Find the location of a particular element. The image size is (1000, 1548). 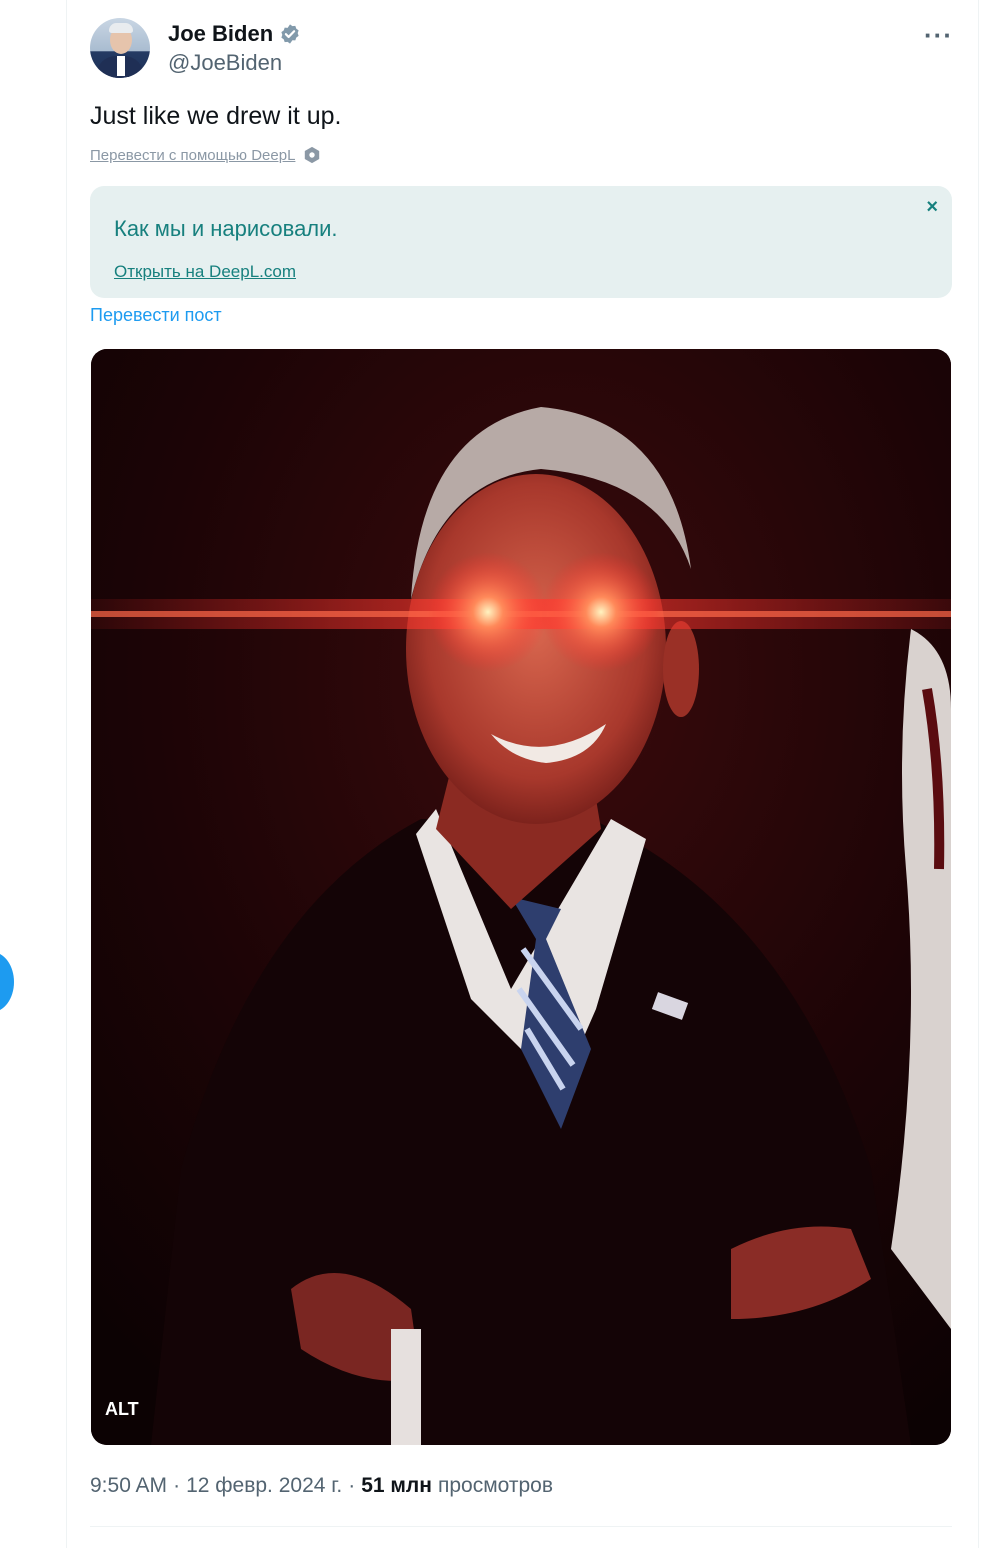

tweet-date: 12 февр. 2024 г. is located at coordinates (264, 1486).